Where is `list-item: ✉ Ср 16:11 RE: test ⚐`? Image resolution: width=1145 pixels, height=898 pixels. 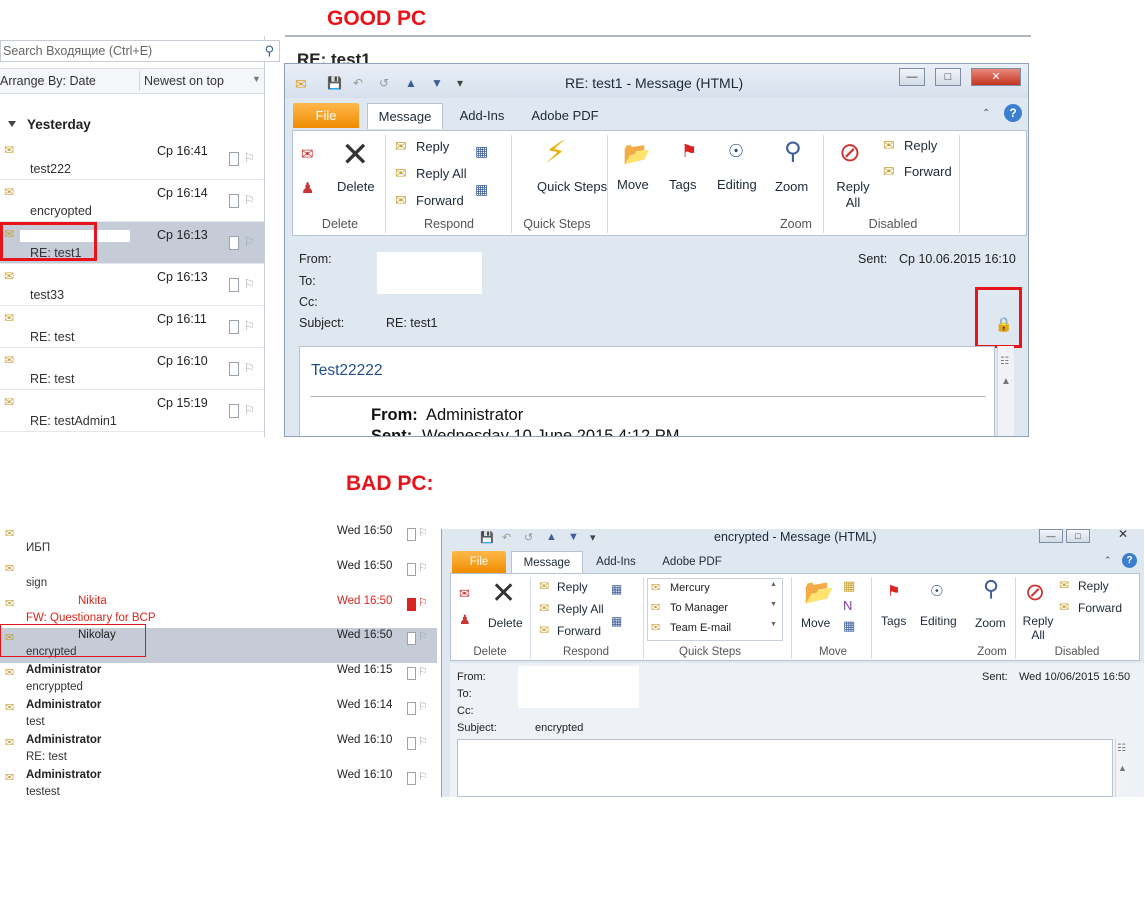 list-item: ✉ Ср 16:11 RE: test ⚐ is located at coordinates (132, 327).